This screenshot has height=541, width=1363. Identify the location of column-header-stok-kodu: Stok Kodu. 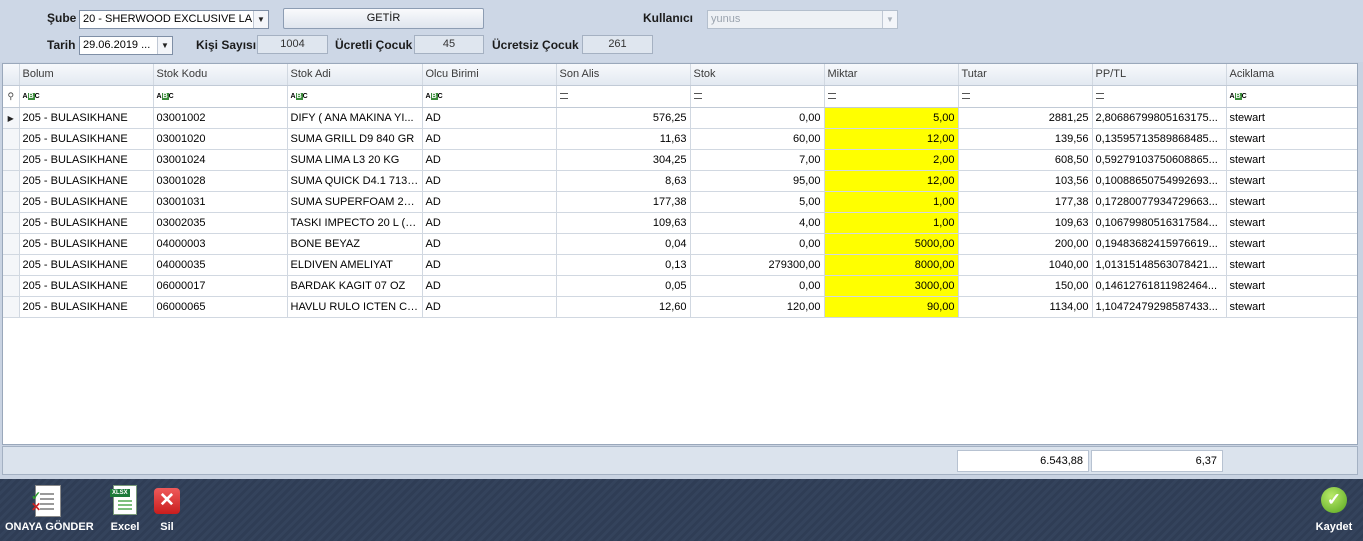
(220, 75).